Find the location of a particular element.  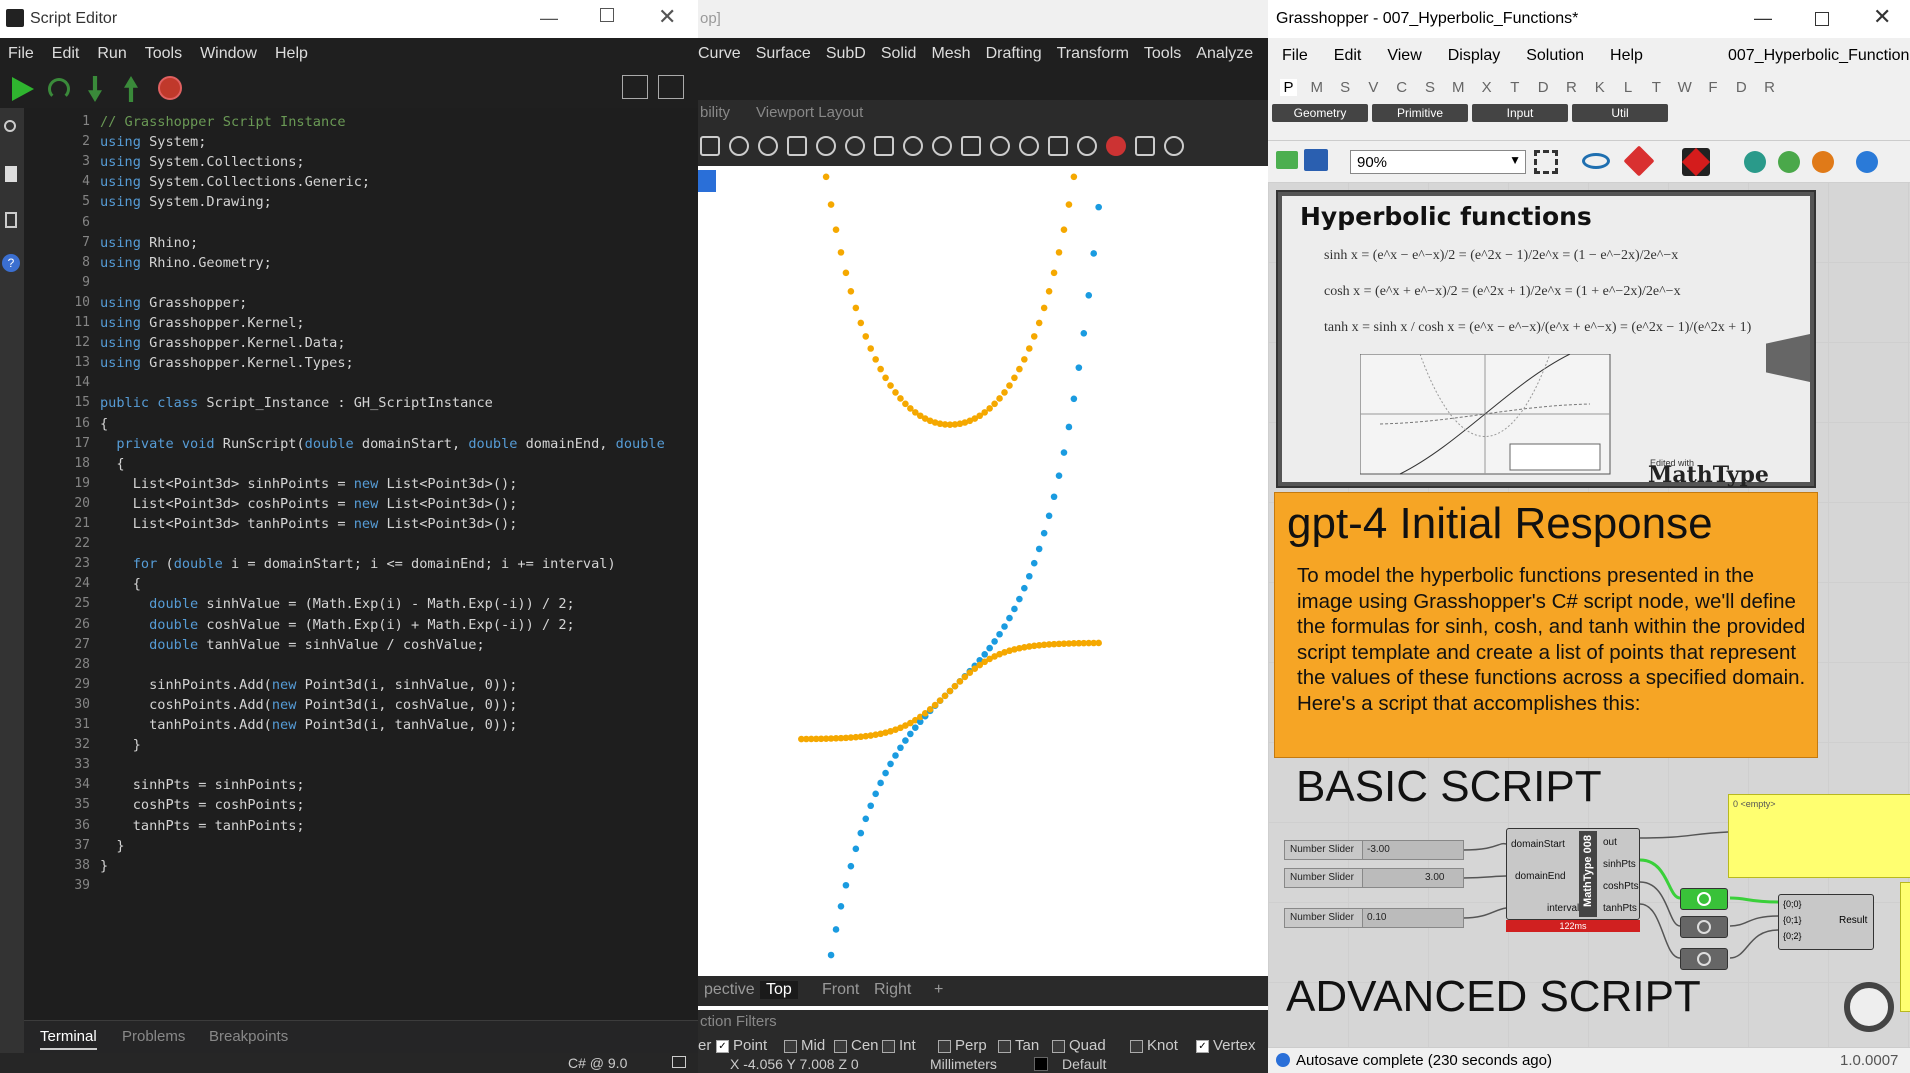

viewport-tab: + is located at coordinates (938, 990).